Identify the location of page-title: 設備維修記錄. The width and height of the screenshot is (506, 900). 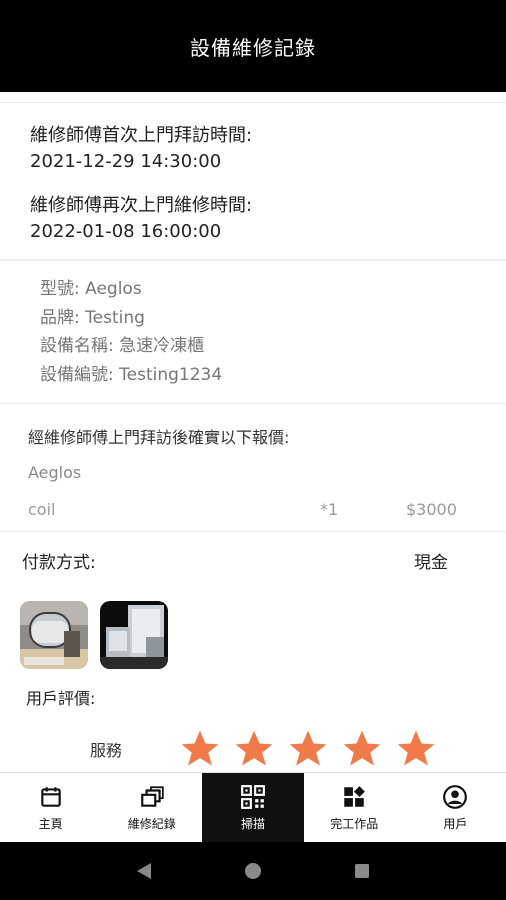
(253, 47).